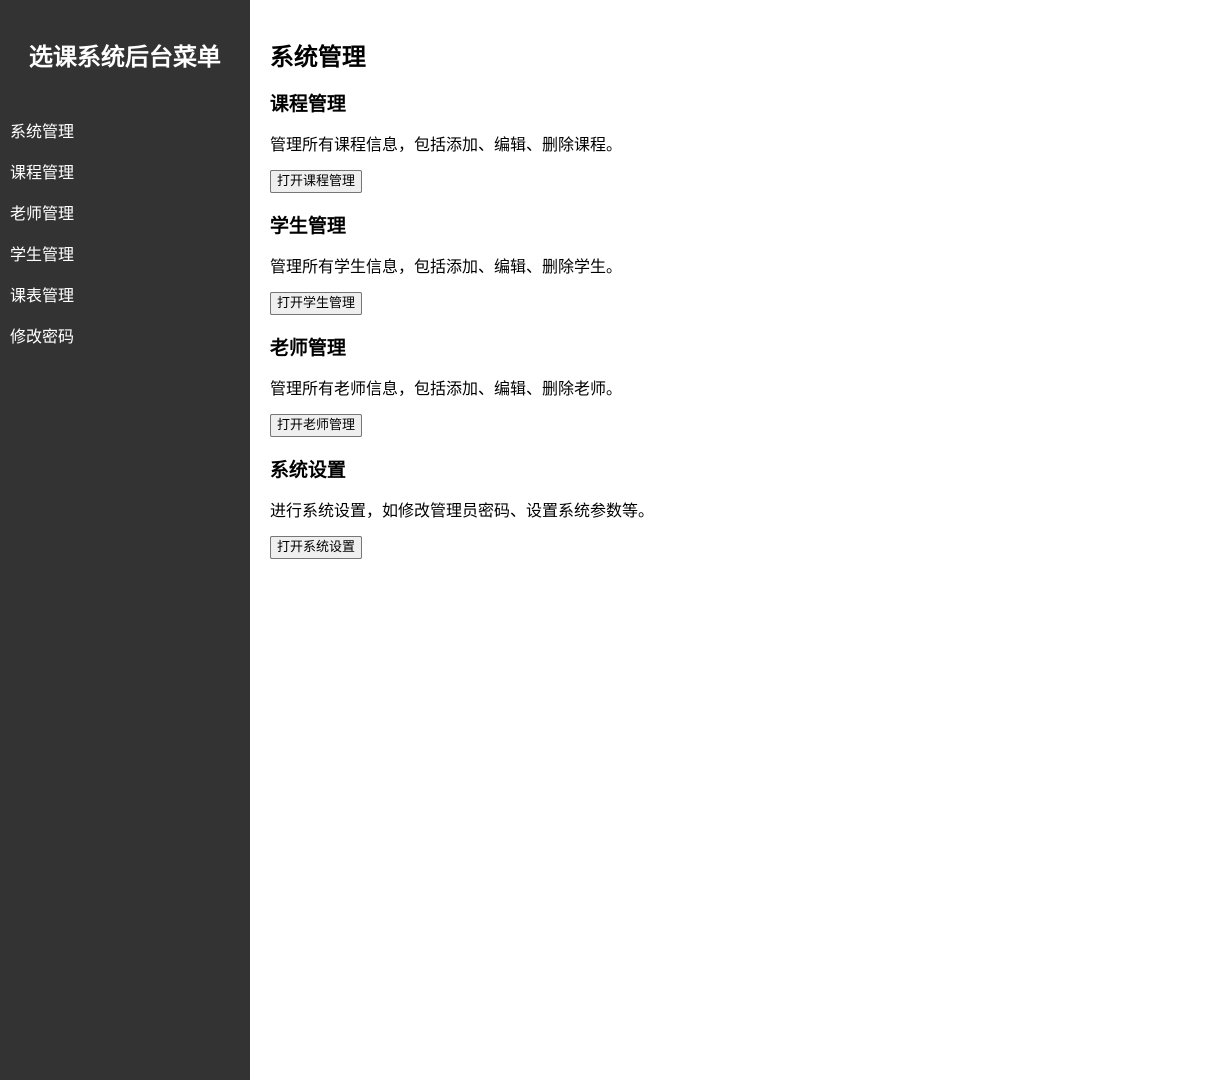 The image size is (1220, 1080). What do you see at coordinates (318, 57) in the screenshot?
I see `page-title: 系统管理` at bounding box center [318, 57].